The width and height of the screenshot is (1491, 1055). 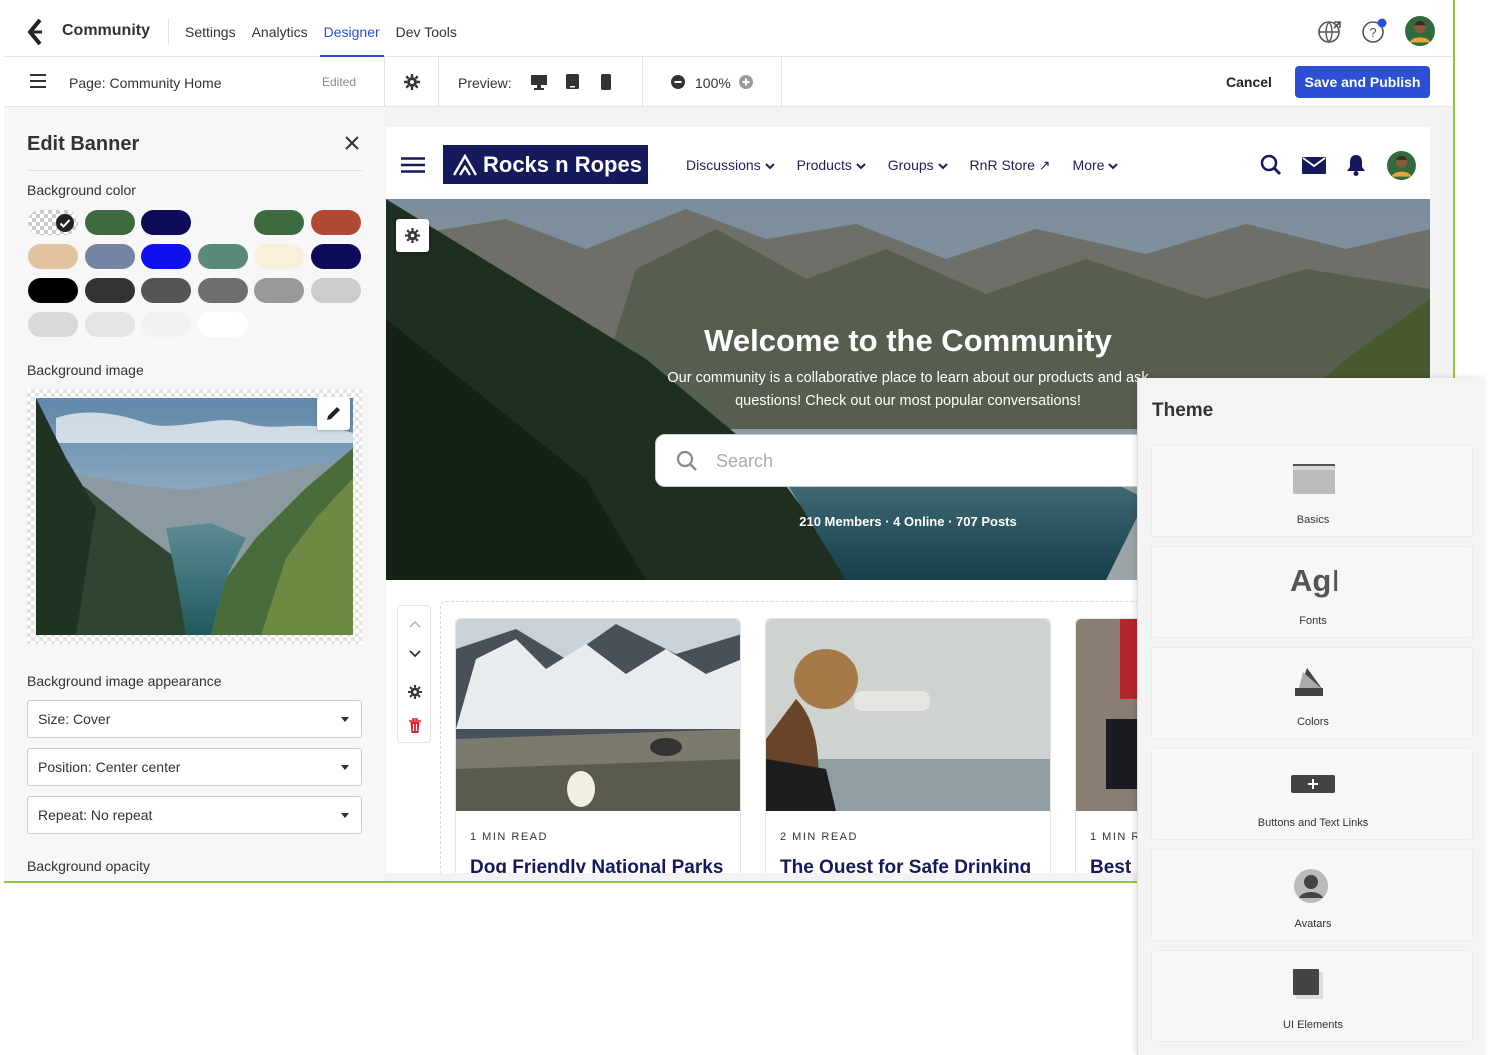 I want to click on help-icon: ?, so click(x=1374, y=31).